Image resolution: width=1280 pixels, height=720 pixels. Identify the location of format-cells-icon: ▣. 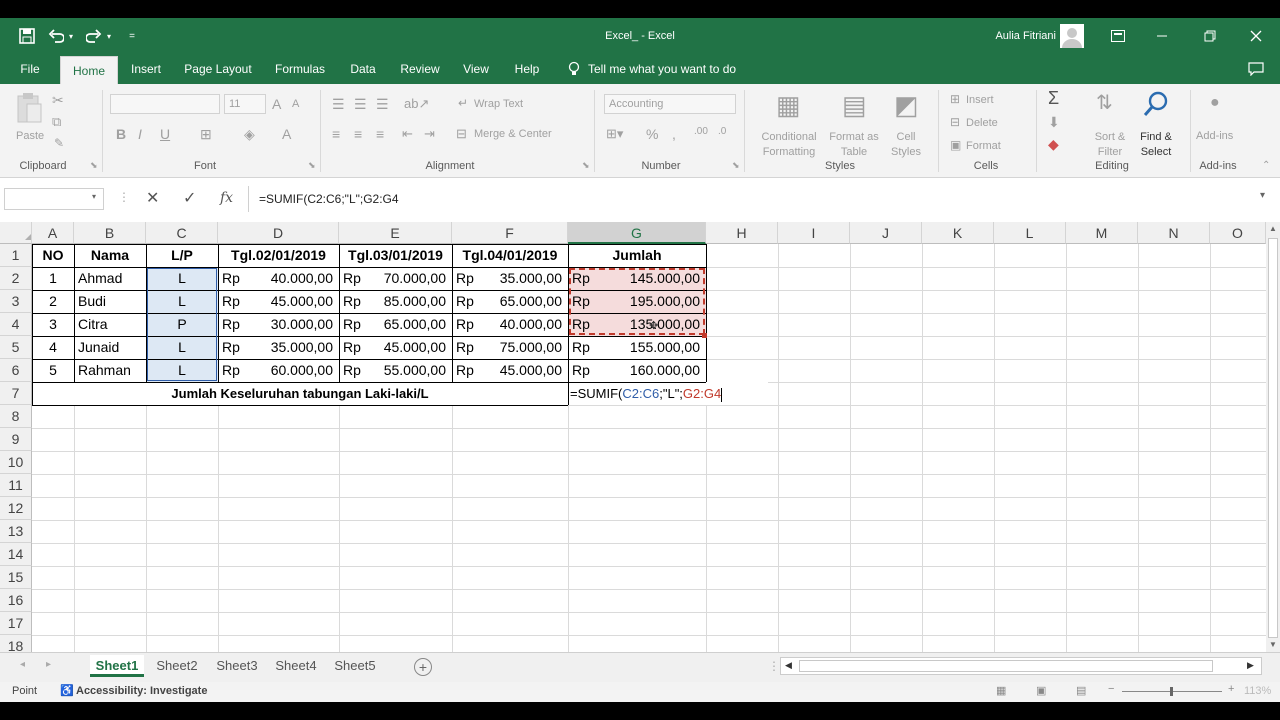
(955, 145).